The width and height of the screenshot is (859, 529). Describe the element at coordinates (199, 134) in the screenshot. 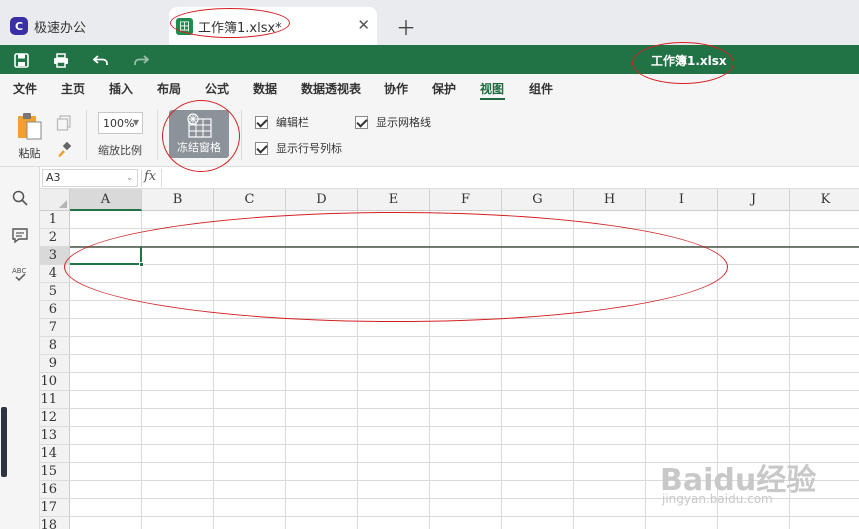

I see `freeze-panes-button: 冻结窗格` at that location.